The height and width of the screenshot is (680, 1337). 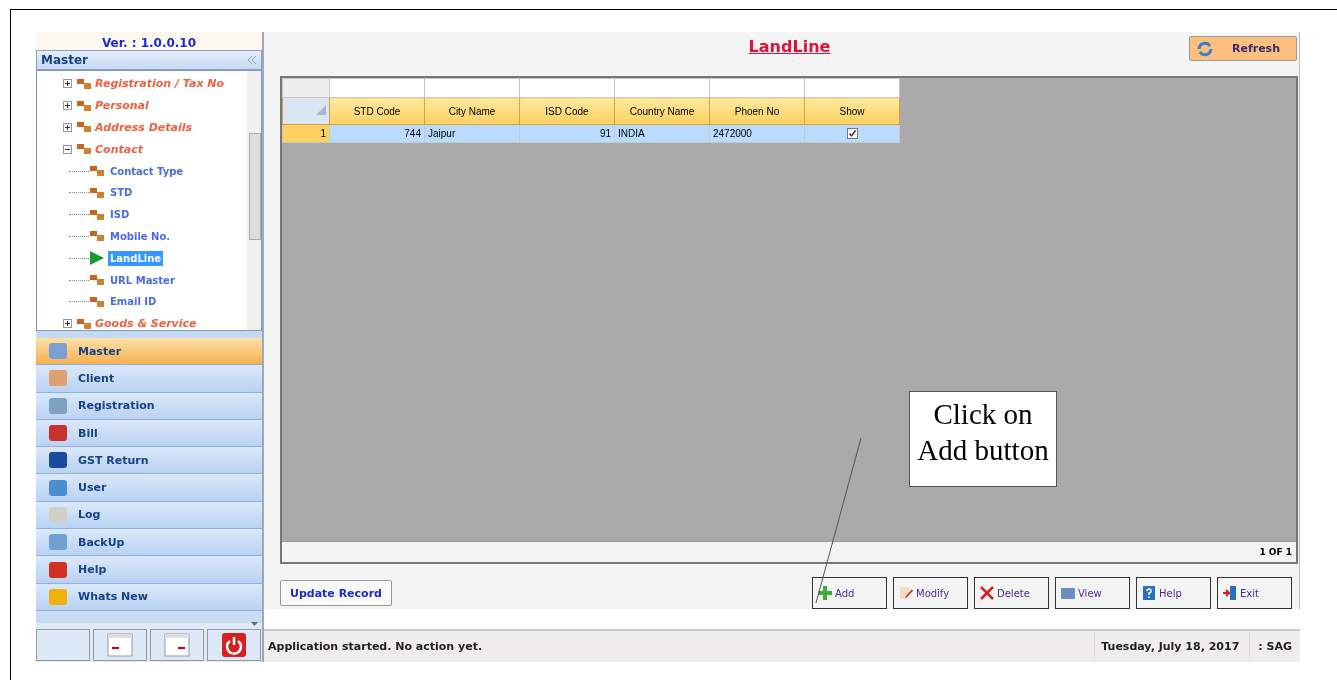 What do you see at coordinates (120, 215) in the screenshot?
I see `tree-item: ISD` at bounding box center [120, 215].